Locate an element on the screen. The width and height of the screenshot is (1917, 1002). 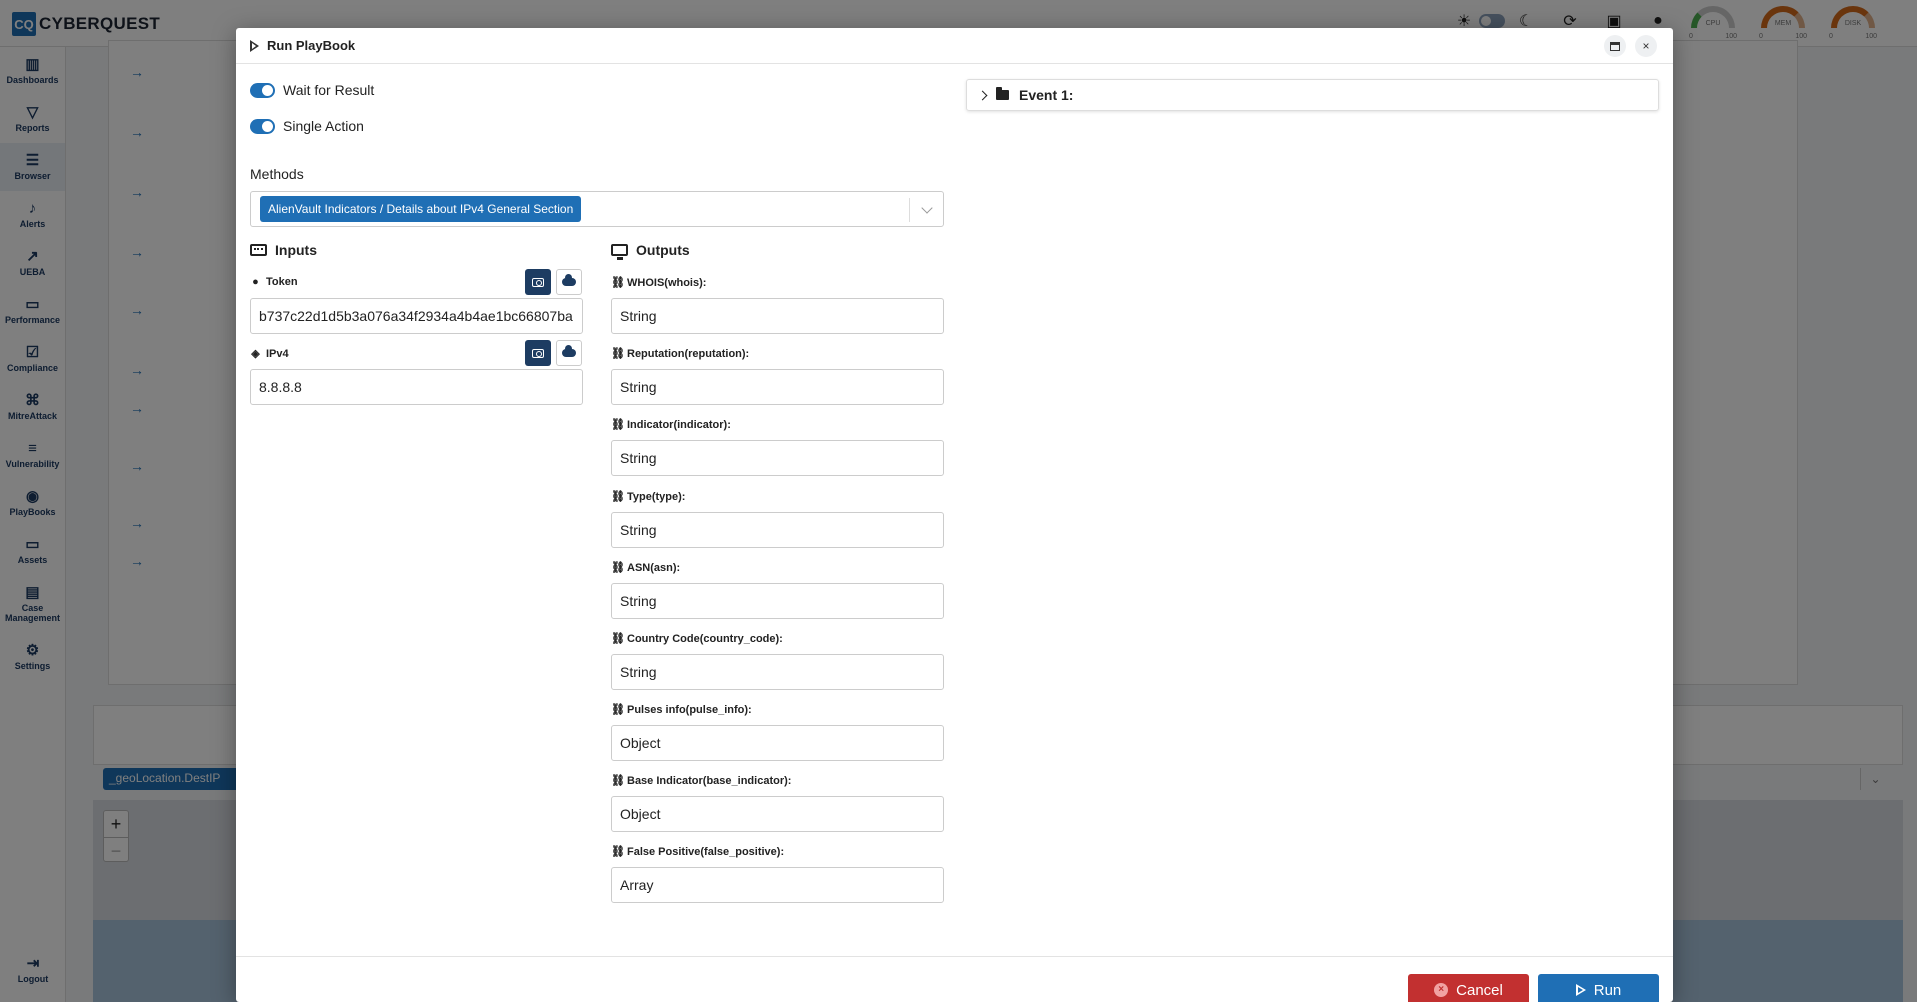
modal-title: Run PlayBook is located at coordinates (302, 45).